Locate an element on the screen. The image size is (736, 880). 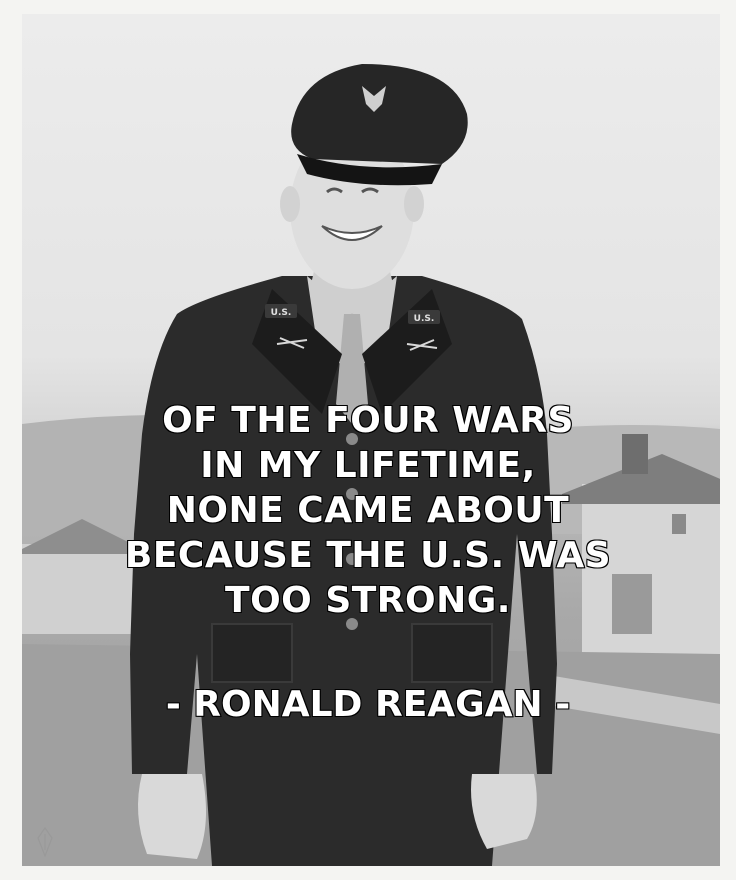
quote-line: IN MY LIFETIME, is located at coordinates (367, 465).